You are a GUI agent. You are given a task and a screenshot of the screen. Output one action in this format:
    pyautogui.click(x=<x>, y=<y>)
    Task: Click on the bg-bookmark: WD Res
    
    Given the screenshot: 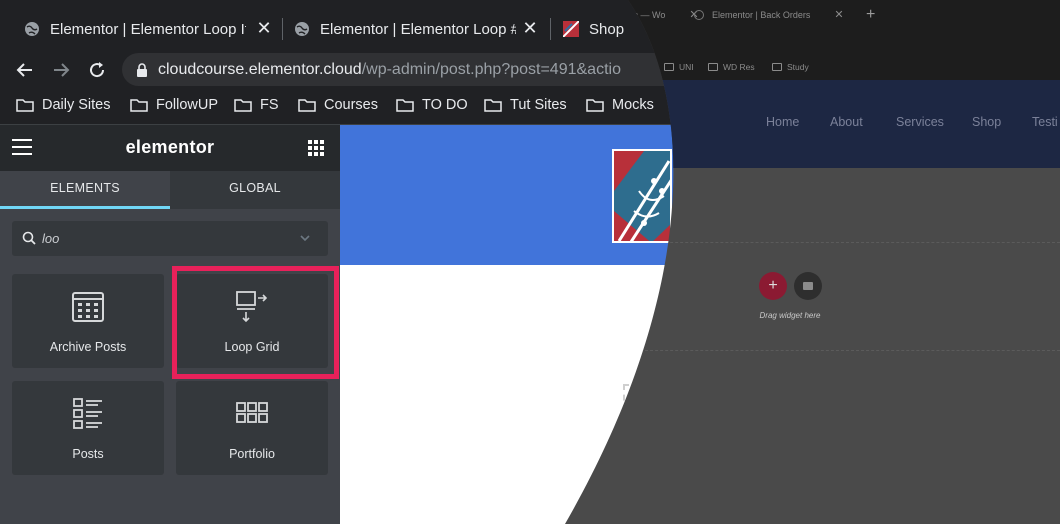 What is the action you would take?
    pyautogui.click(x=731, y=67)
    